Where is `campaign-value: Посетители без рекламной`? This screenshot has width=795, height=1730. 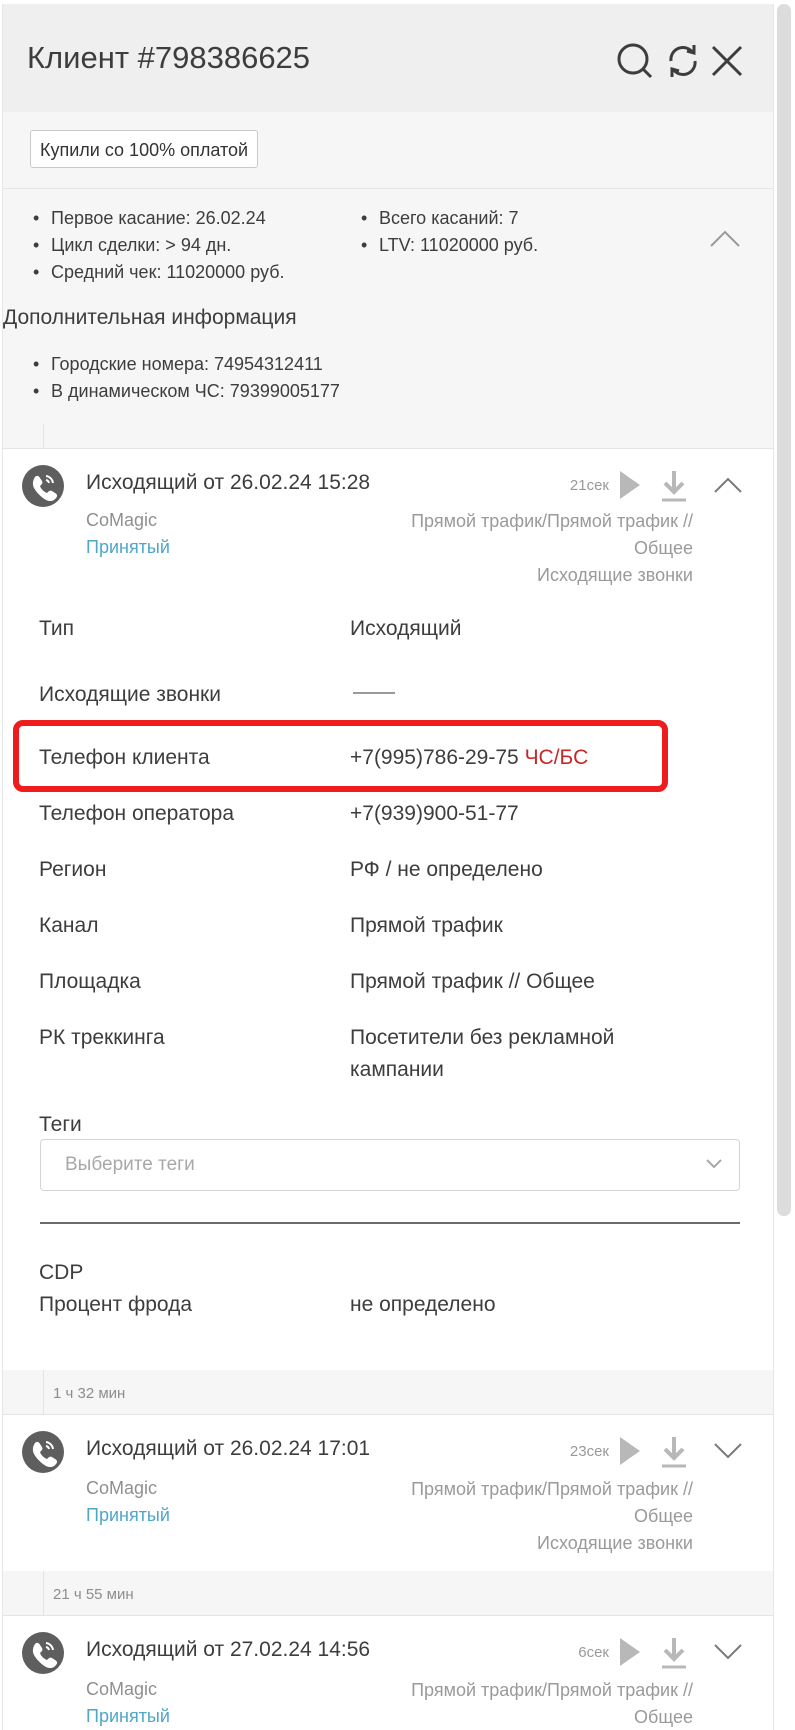 campaign-value: Посетители без рекламной is located at coordinates (482, 1037).